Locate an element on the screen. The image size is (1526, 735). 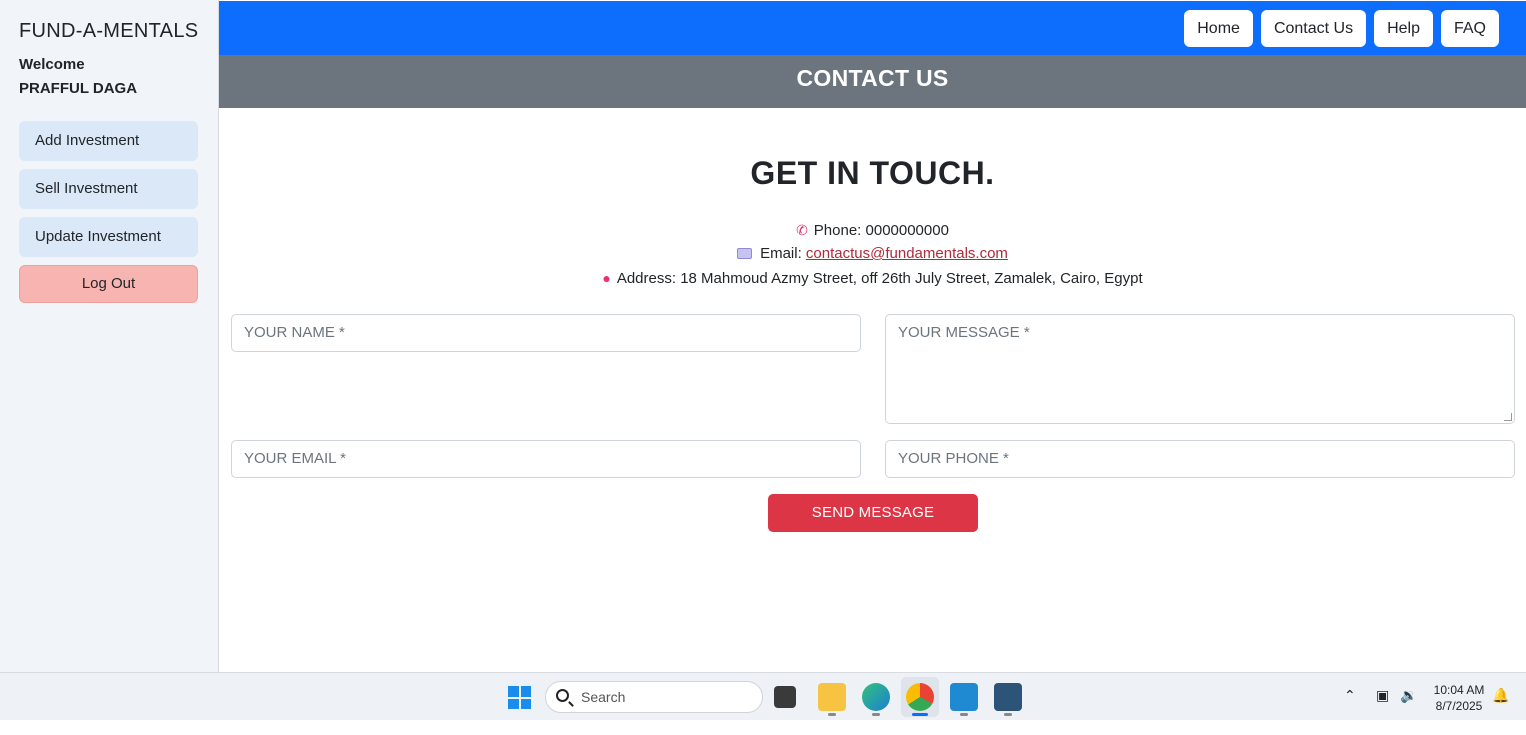
email-link: contactus@fundamentals.com is located at coordinates (907, 253).